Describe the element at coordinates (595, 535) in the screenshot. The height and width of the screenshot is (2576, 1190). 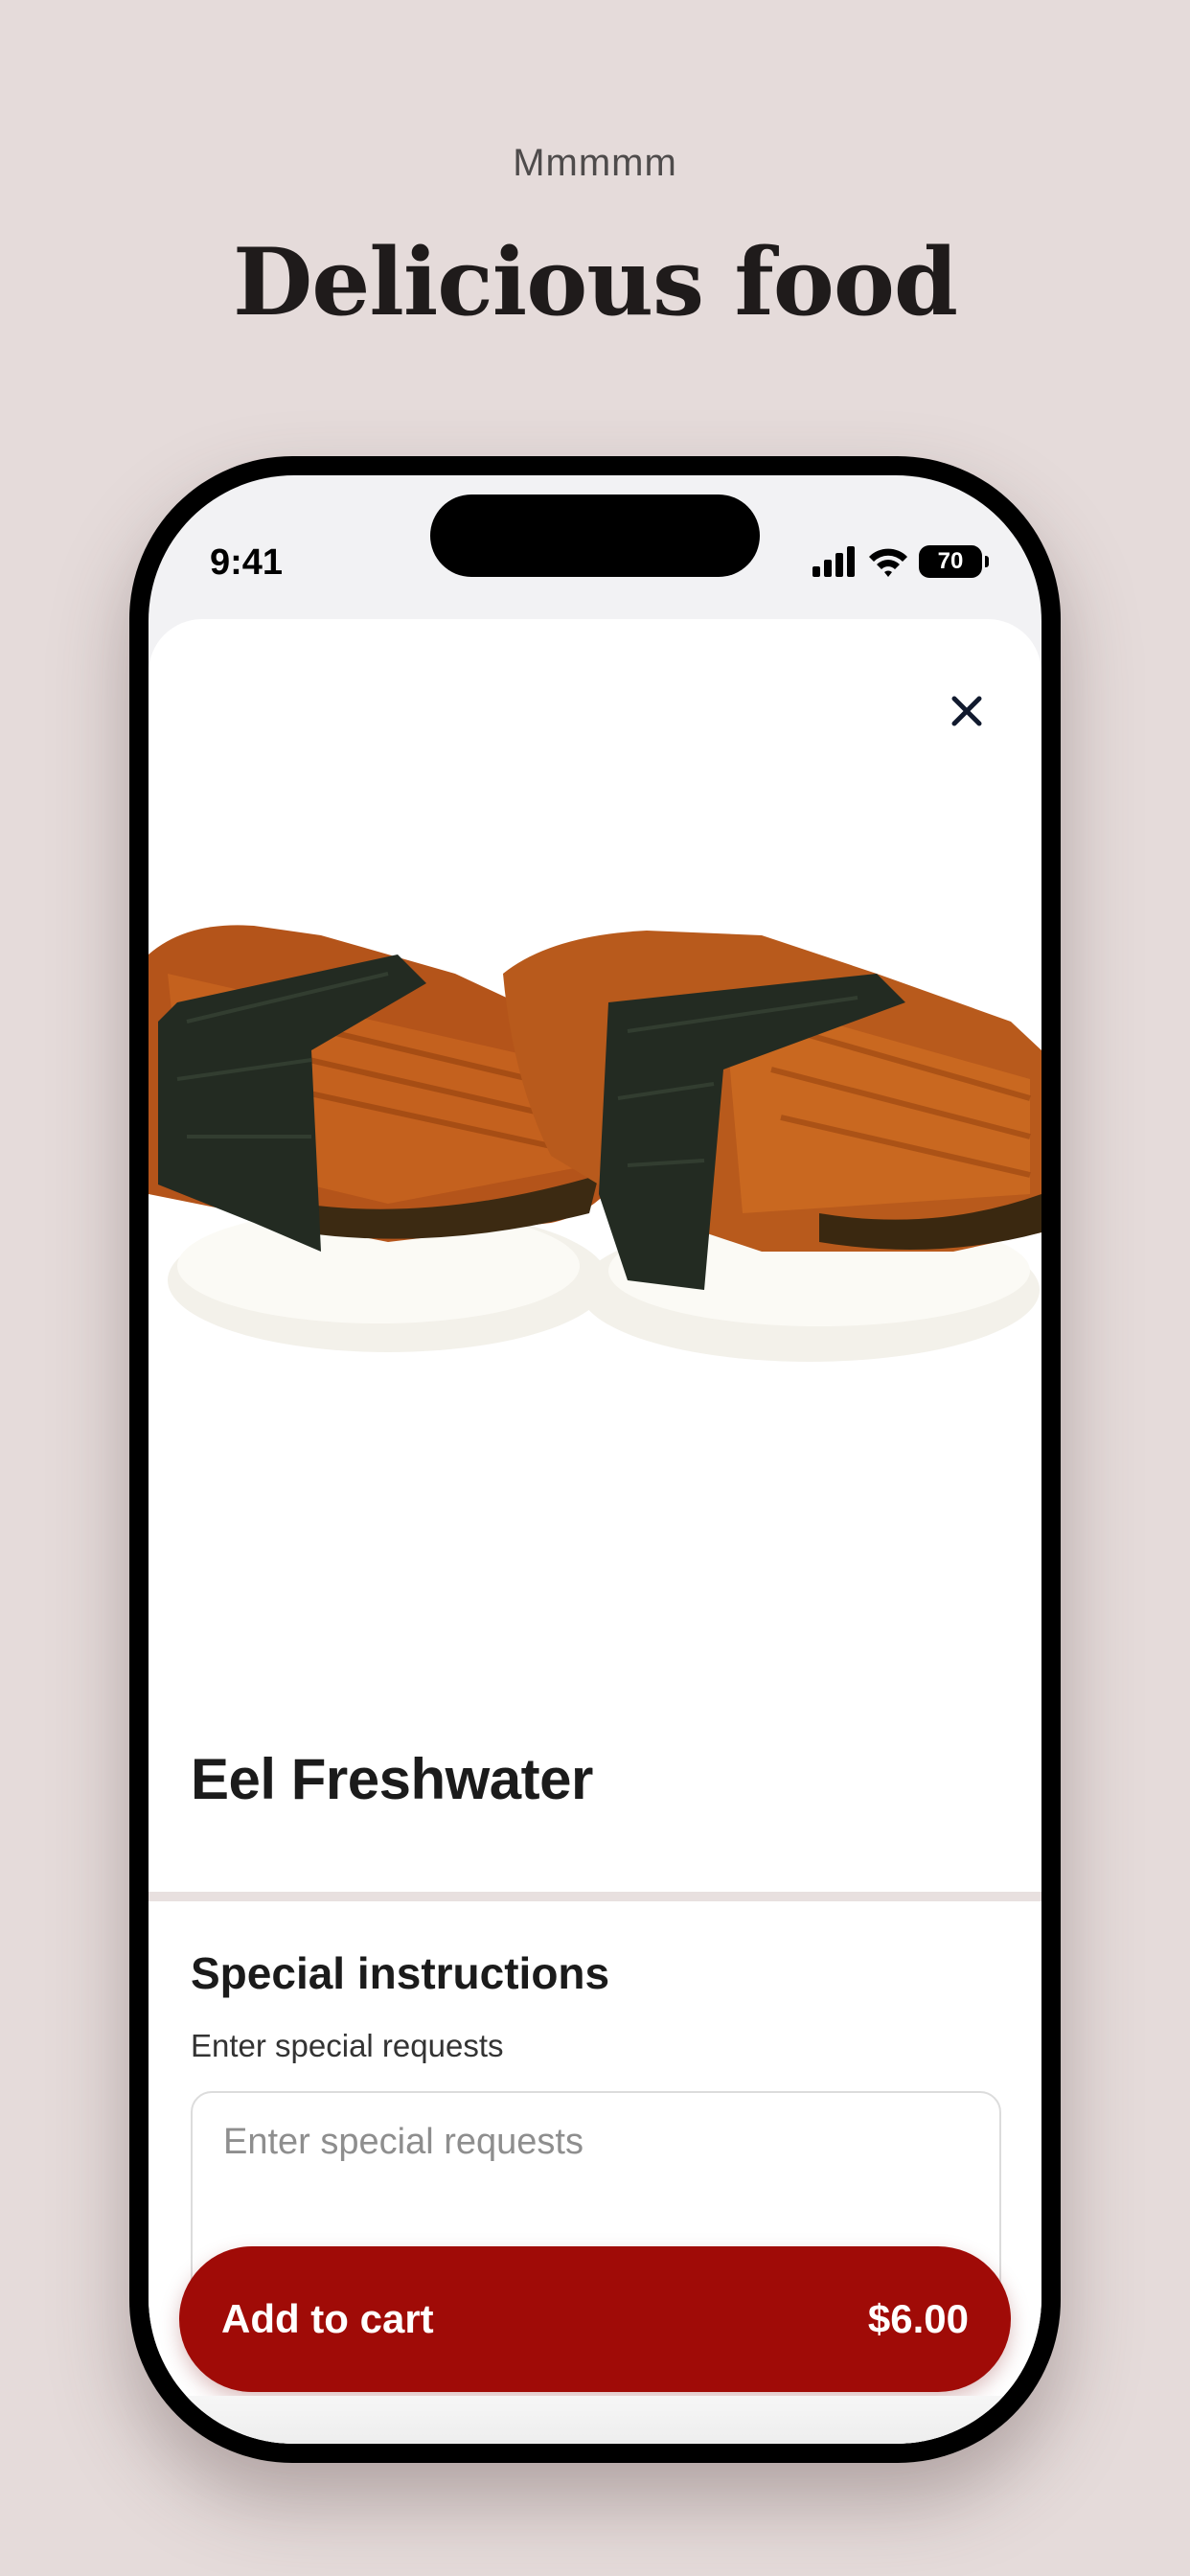
I see `dynamic-island` at that location.